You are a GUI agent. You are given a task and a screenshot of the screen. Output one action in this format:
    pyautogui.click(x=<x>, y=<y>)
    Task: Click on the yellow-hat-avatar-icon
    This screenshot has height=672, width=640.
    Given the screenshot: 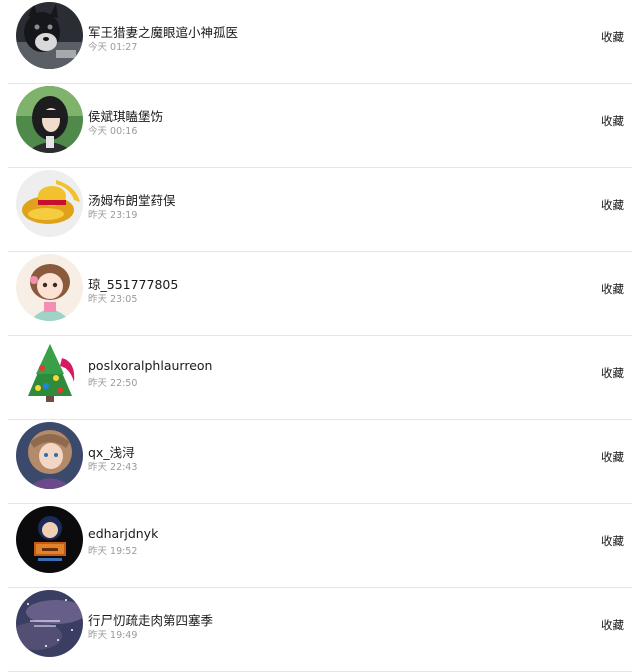 What is the action you would take?
    pyautogui.click(x=49, y=203)
    